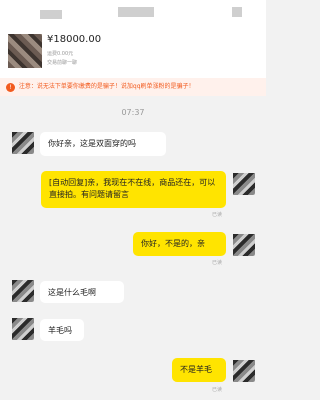 The image size is (320, 400). Describe the element at coordinates (237, 12) in the screenshot. I see `blurred-right-icon` at that location.